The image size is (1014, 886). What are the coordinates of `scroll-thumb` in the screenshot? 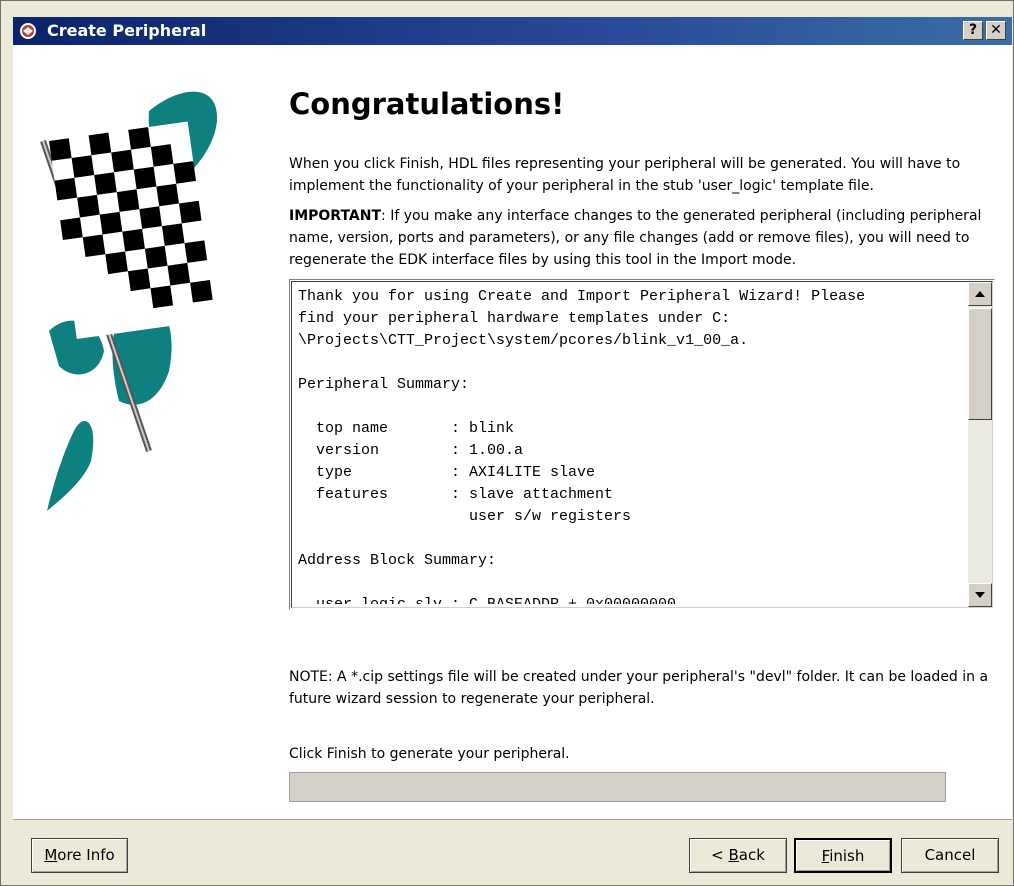 It's located at (980, 364).